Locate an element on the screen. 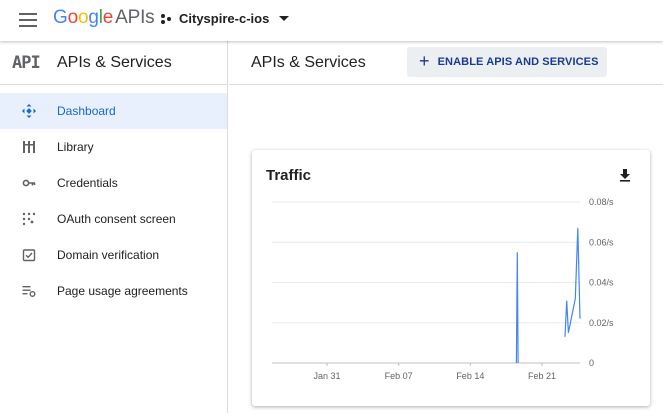  sidebar-item-label: Domain verification is located at coordinates (108, 255).